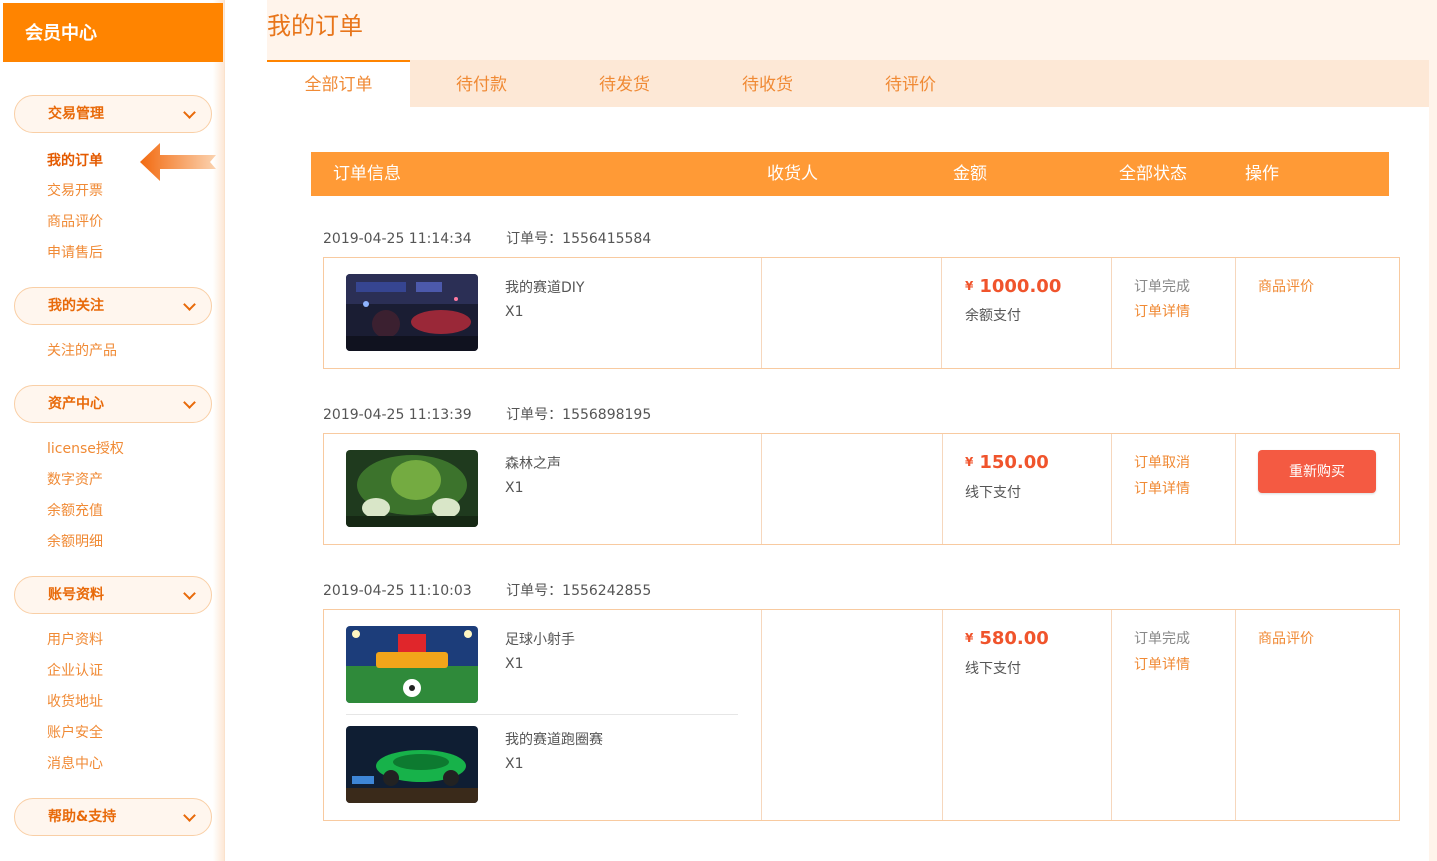  What do you see at coordinates (76, 306) in the screenshot?
I see `sidebar-group-label: 我的关注` at bounding box center [76, 306].